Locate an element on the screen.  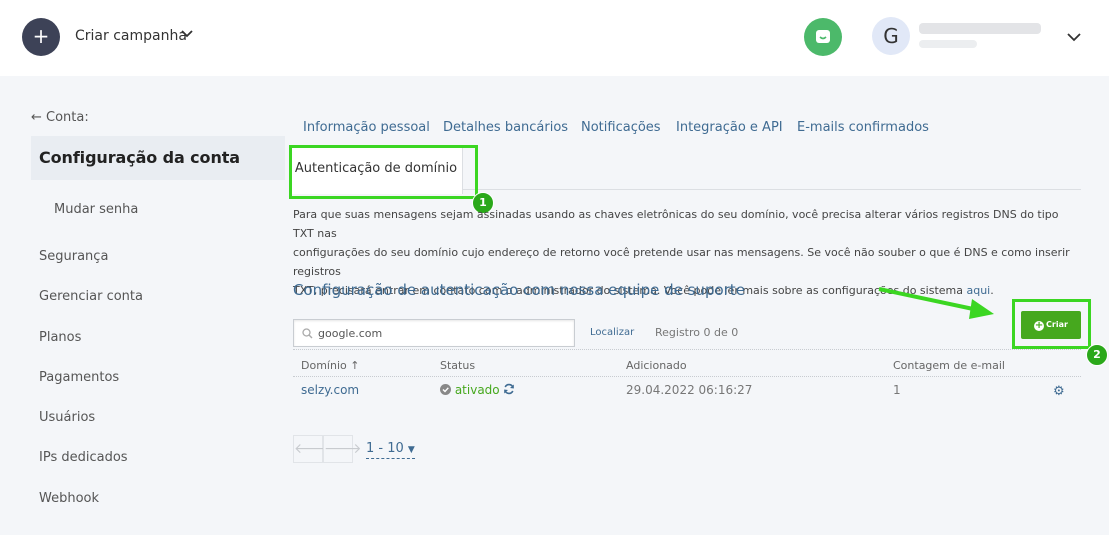
back-link: ← Conta: is located at coordinates (60, 117).